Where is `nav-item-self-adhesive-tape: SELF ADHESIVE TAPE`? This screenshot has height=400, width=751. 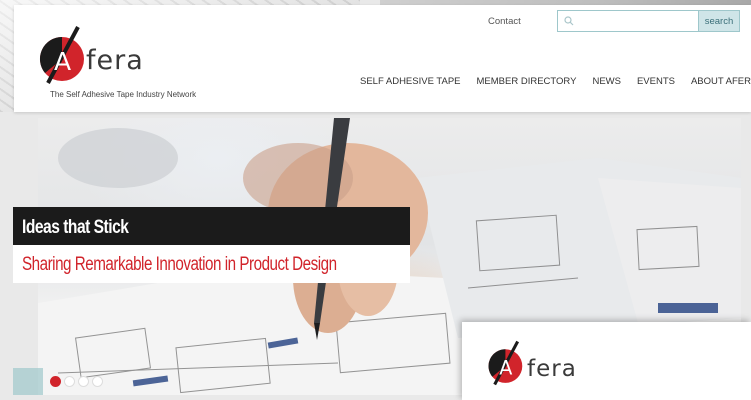 nav-item-self-adhesive-tape: SELF ADHESIVE TAPE is located at coordinates (410, 81).